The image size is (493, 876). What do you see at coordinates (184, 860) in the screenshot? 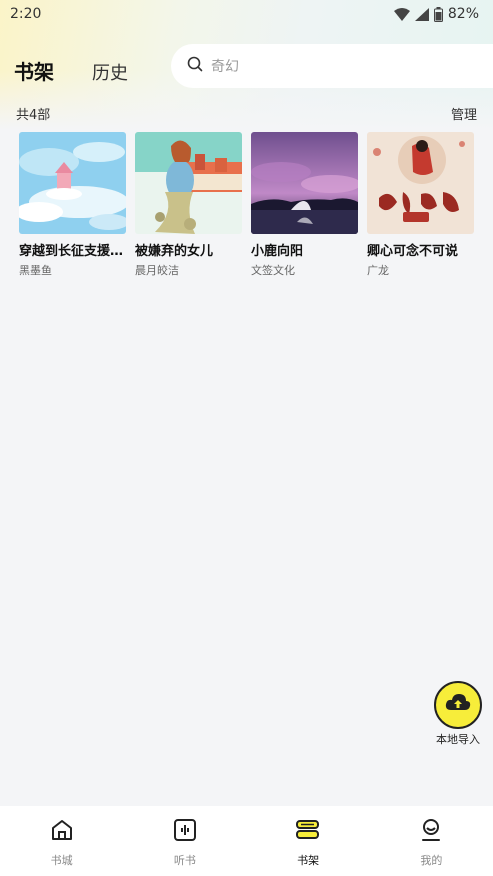
I see `nav-label: 听书` at bounding box center [184, 860].